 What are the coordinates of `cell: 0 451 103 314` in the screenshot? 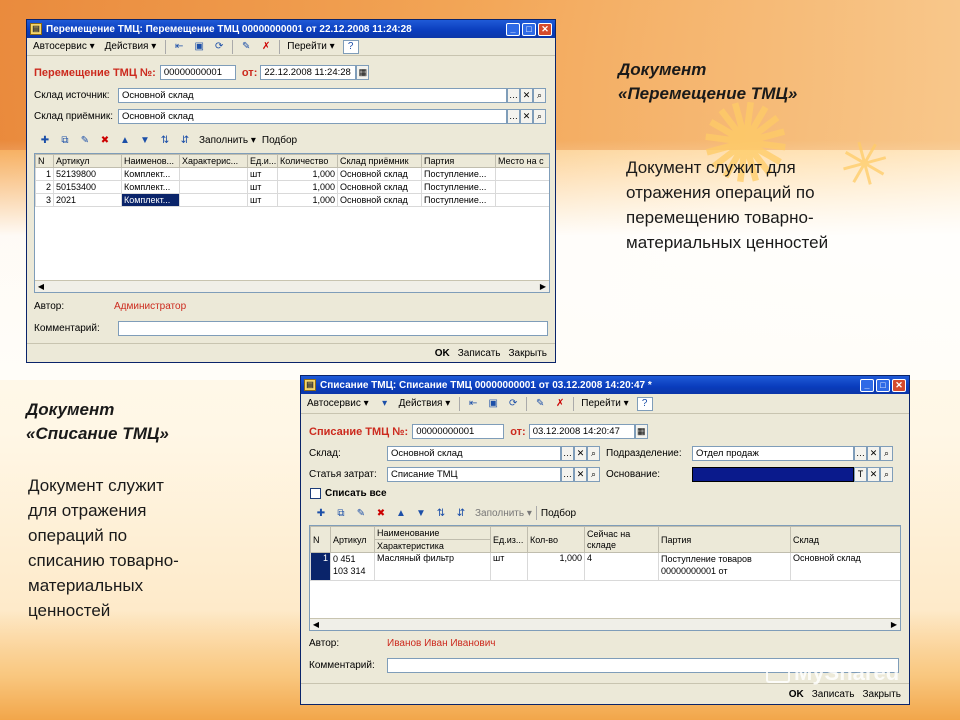 It's located at (352, 566).